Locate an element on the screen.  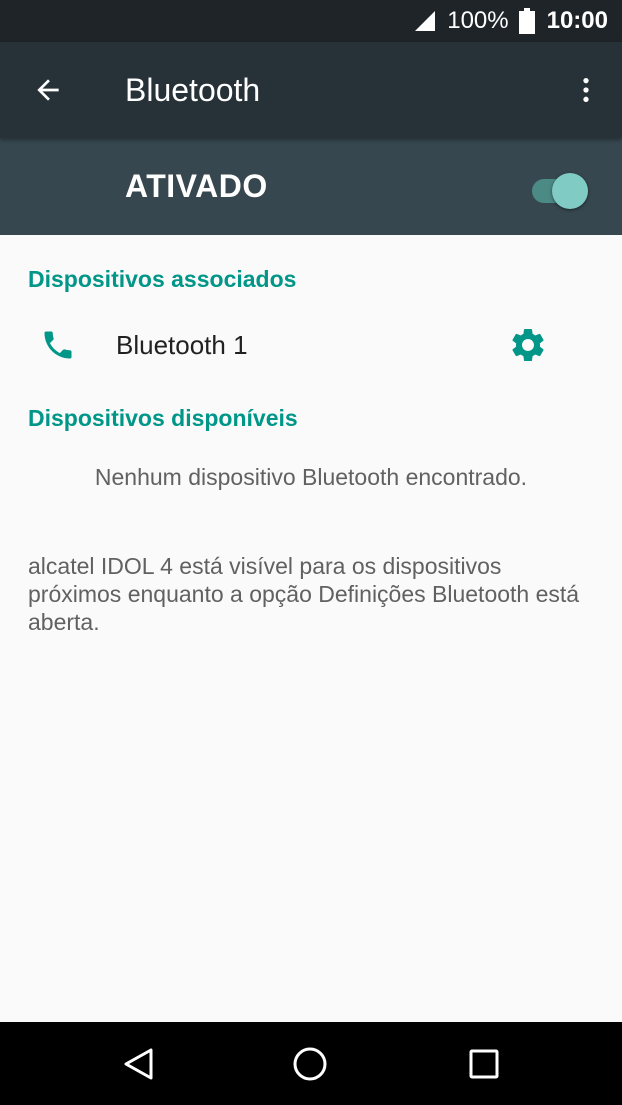
navigation-bar is located at coordinates (311, 1063).